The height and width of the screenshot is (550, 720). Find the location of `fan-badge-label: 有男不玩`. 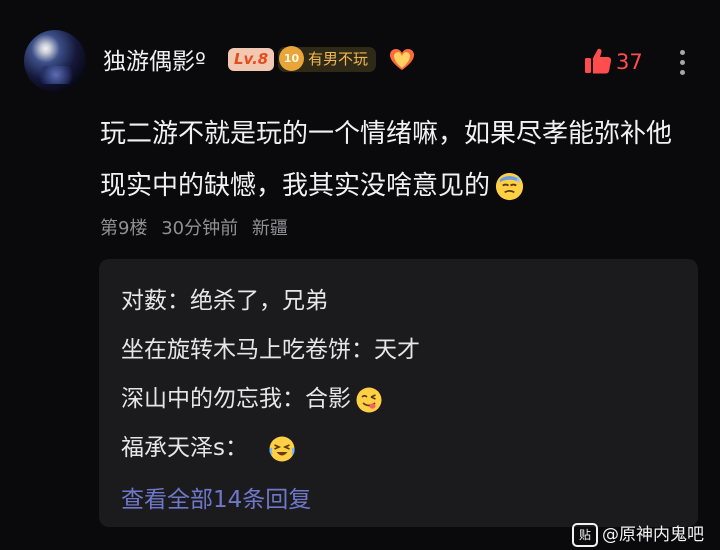

fan-badge-label: 有男不玩 is located at coordinates (338, 59).